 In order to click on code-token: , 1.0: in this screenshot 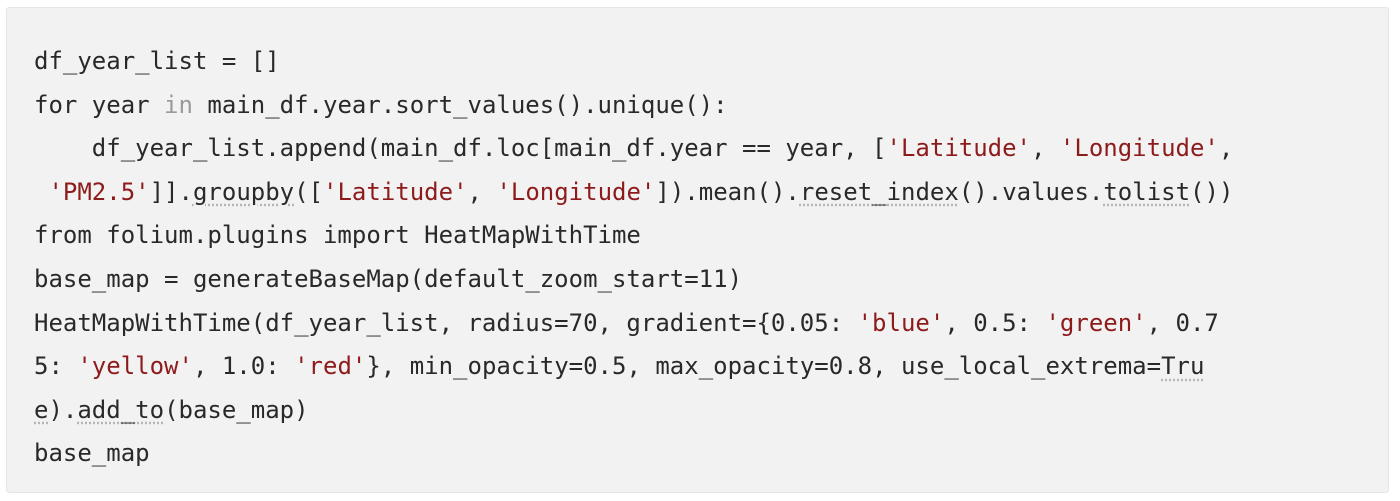, I will do `click(243, 366)`.